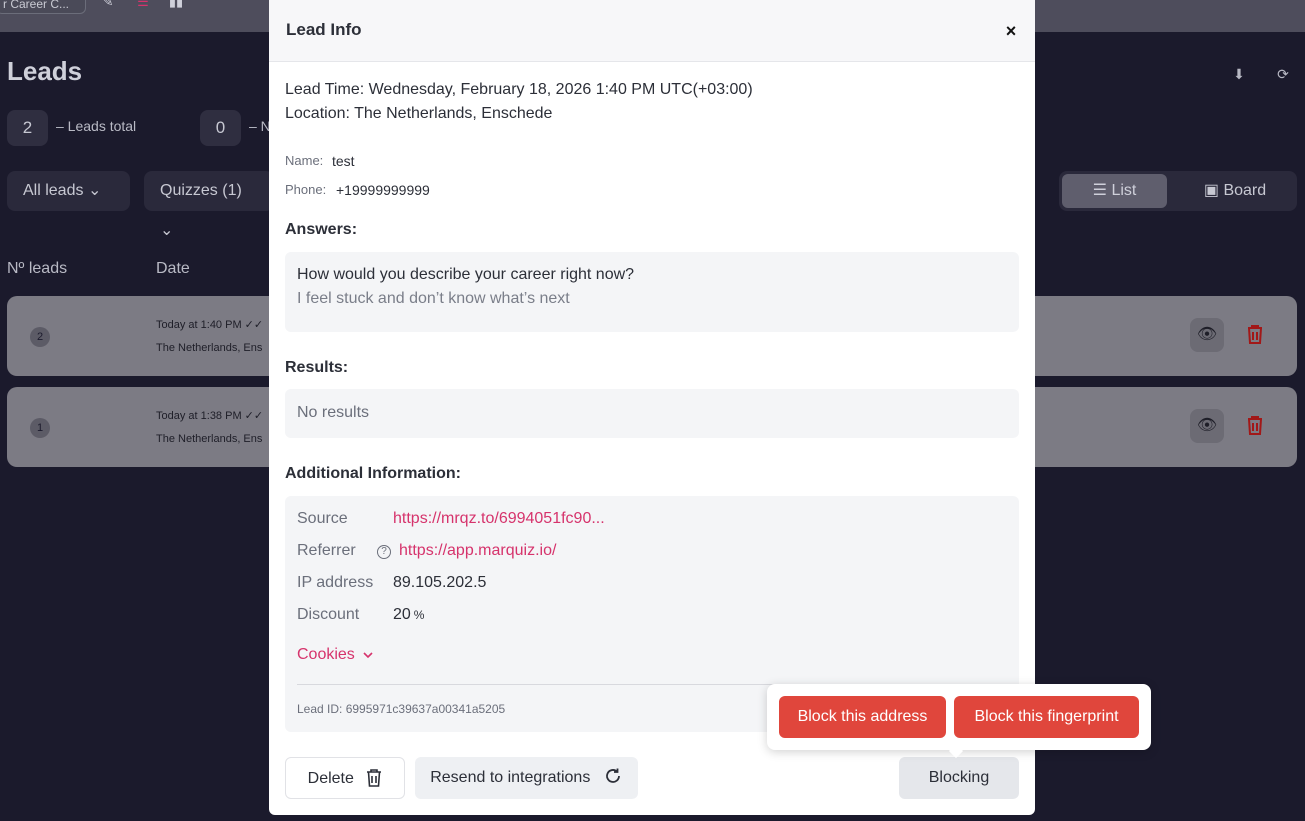 The width and height of the screenshot is (1305, 821). I want to click on resend-to-integrations-button: Resend to integrations, so click(526, 778).